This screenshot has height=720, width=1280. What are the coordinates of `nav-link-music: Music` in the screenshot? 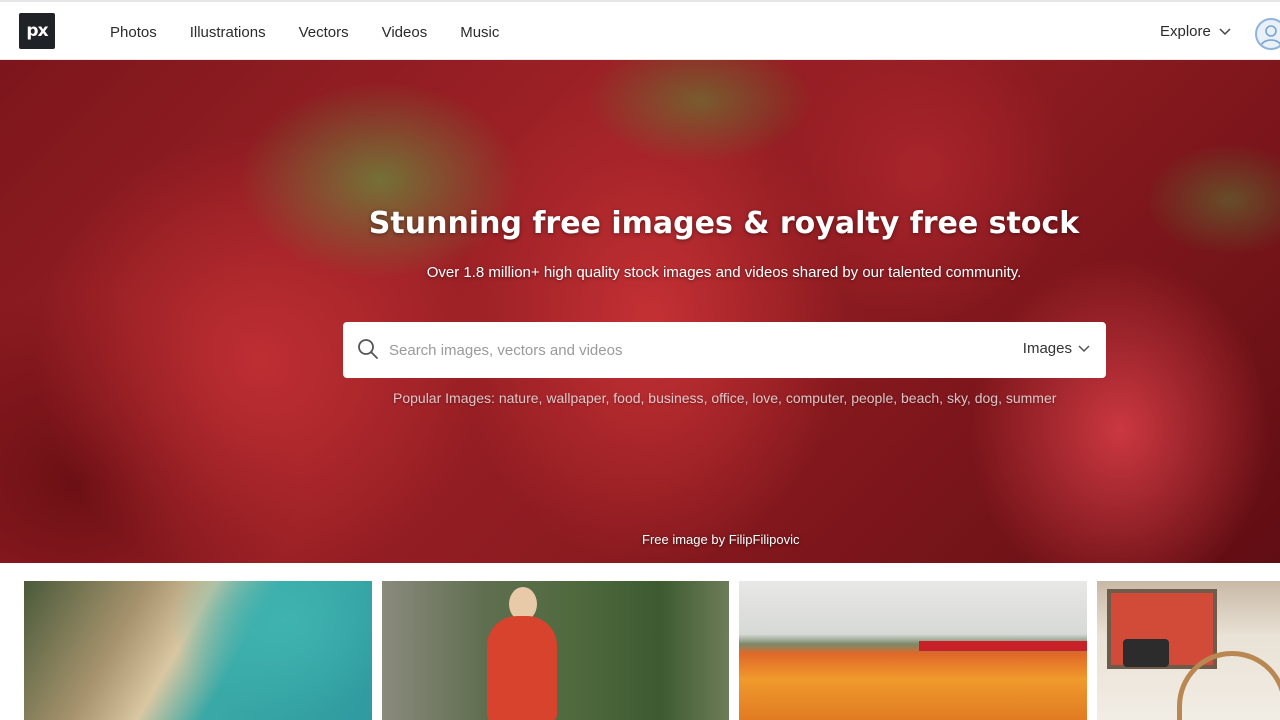 It's located at (479, 32).